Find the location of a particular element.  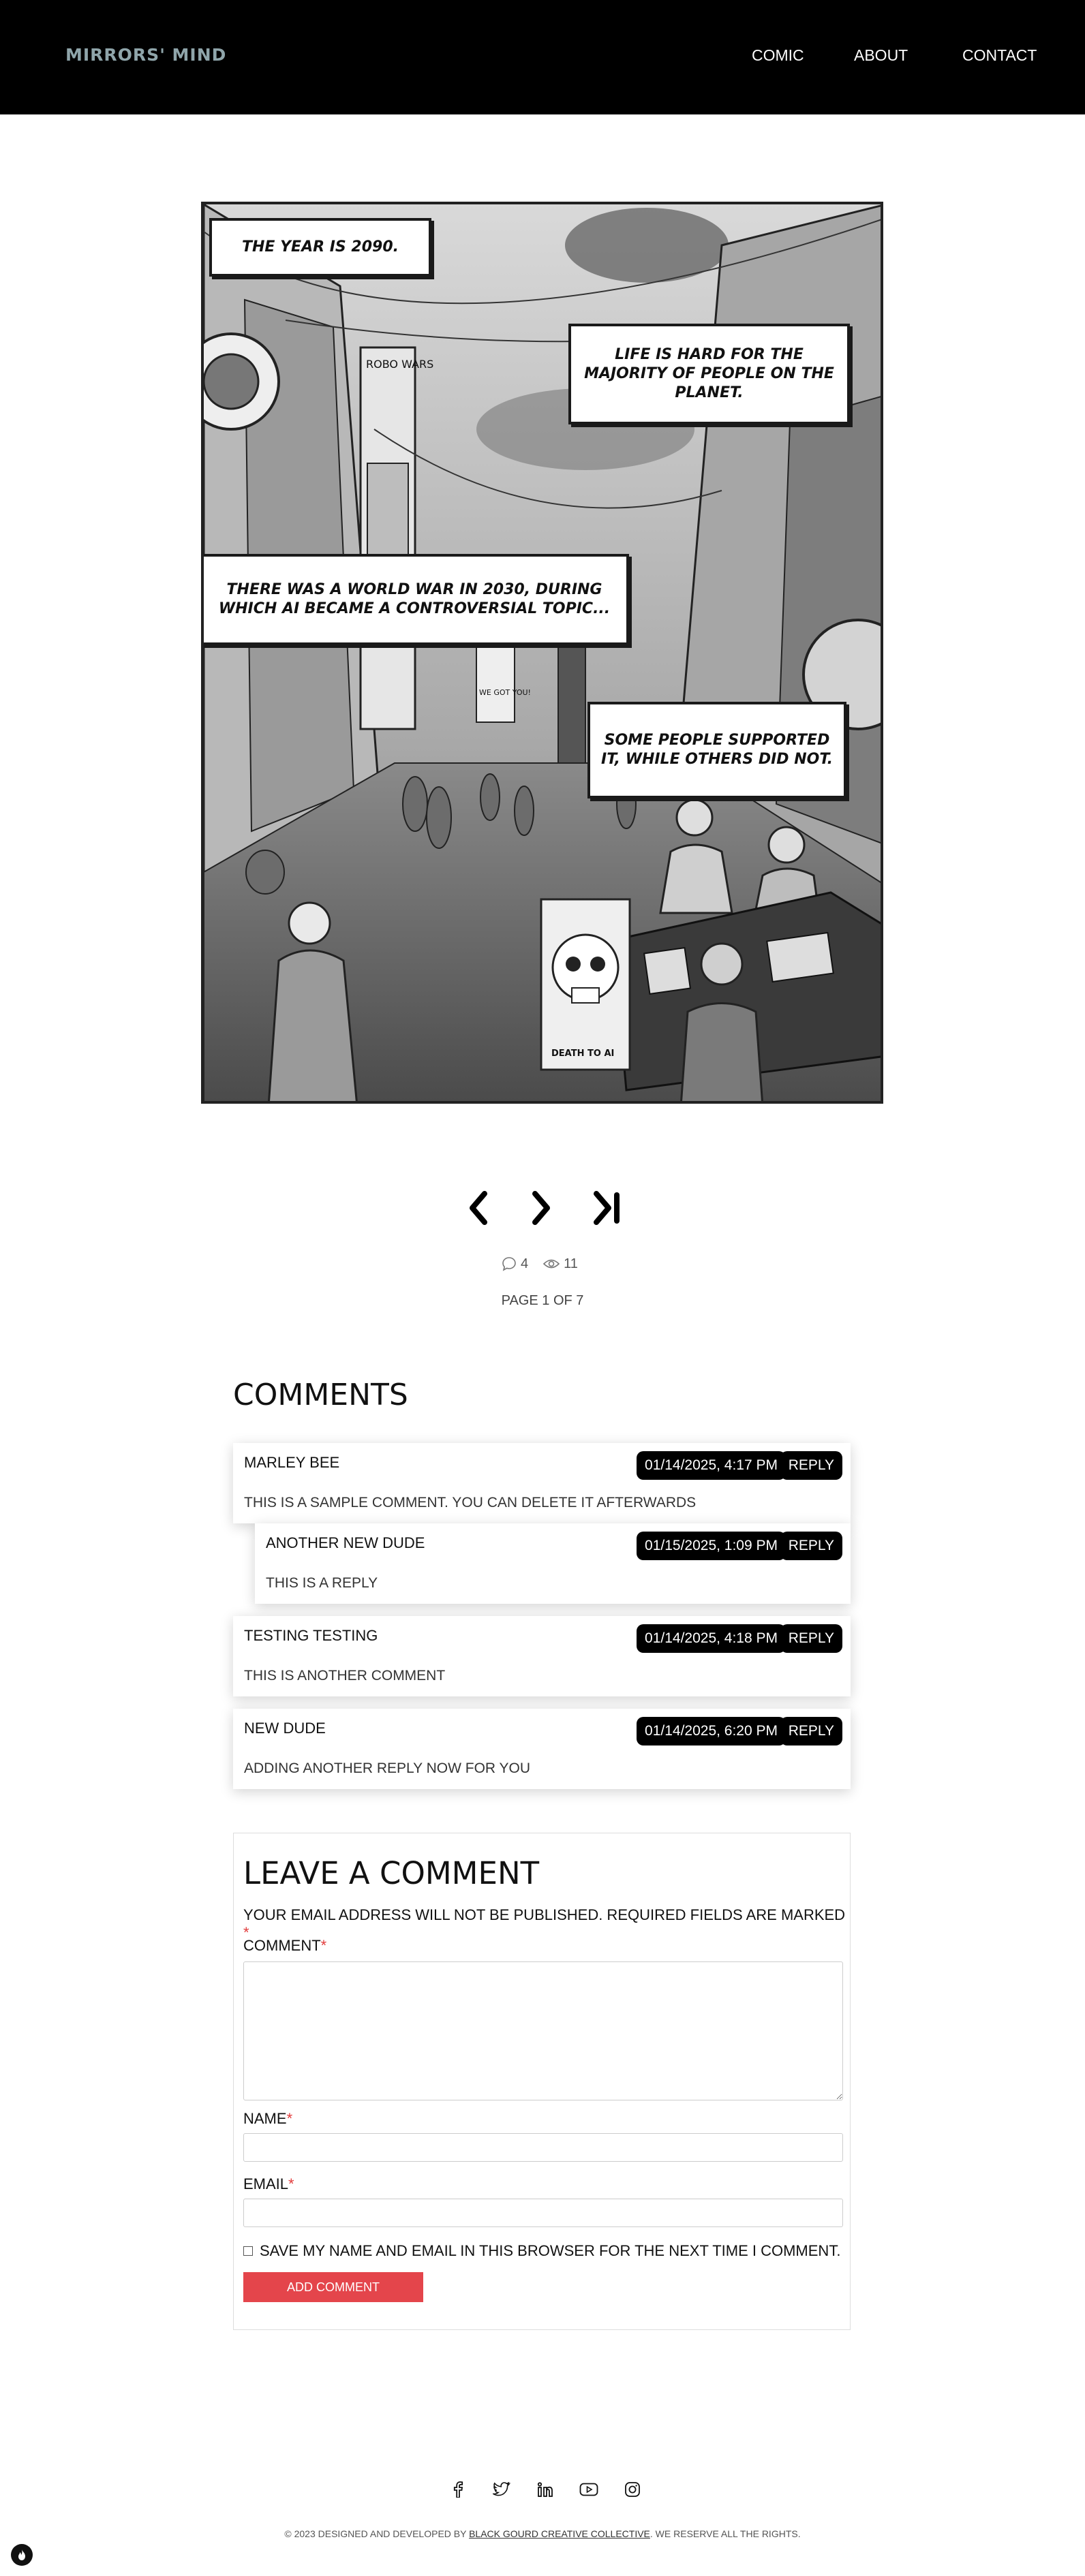

comic-stats: 4 11 is located at coordinates (542, 1264).